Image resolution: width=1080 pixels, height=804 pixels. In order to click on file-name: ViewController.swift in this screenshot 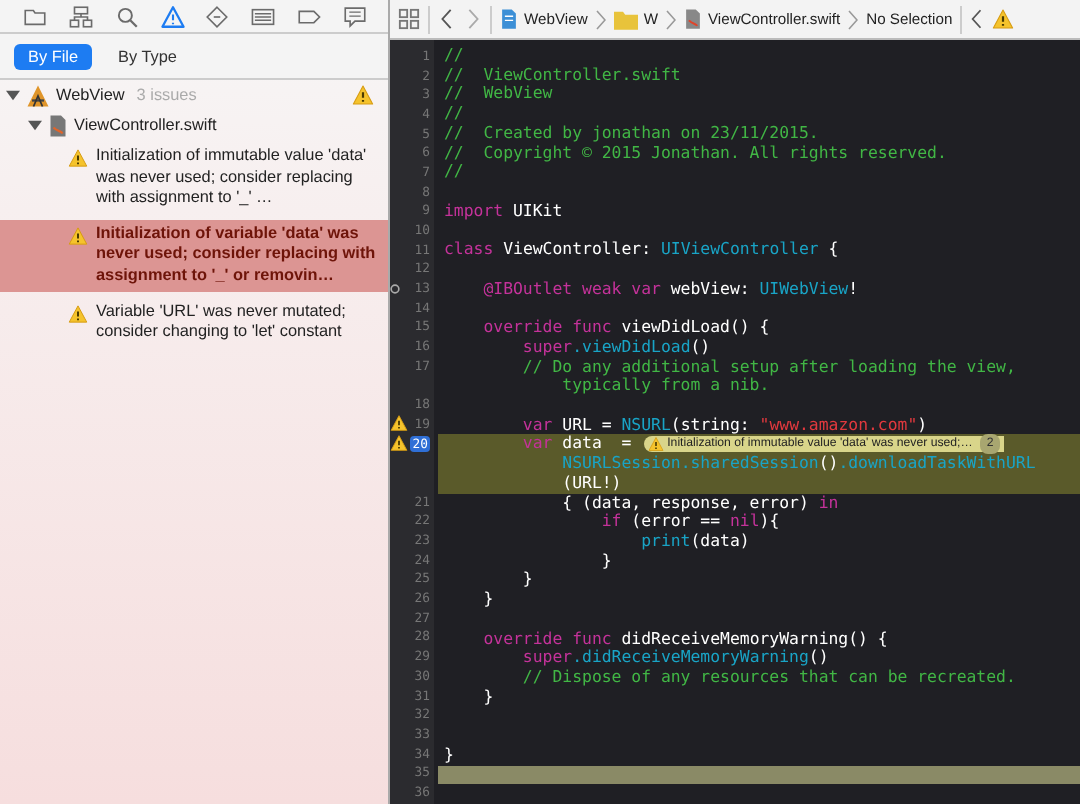, I will do `click(145, 125)`.